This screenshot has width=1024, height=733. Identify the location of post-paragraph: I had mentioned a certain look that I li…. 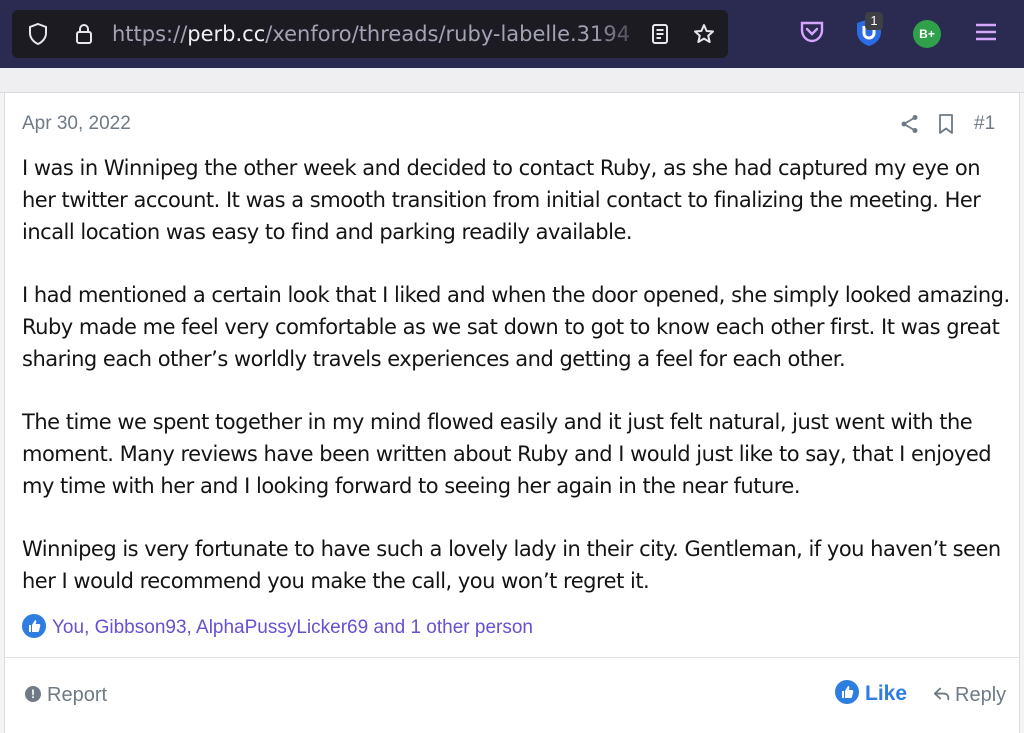
(516, 327).